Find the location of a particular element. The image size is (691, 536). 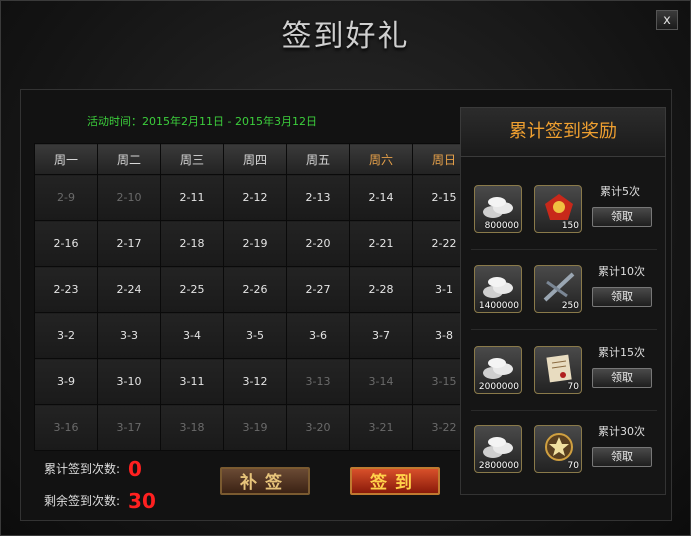

makeup-signin-button: 补签 is located at coordinates (265, 481).